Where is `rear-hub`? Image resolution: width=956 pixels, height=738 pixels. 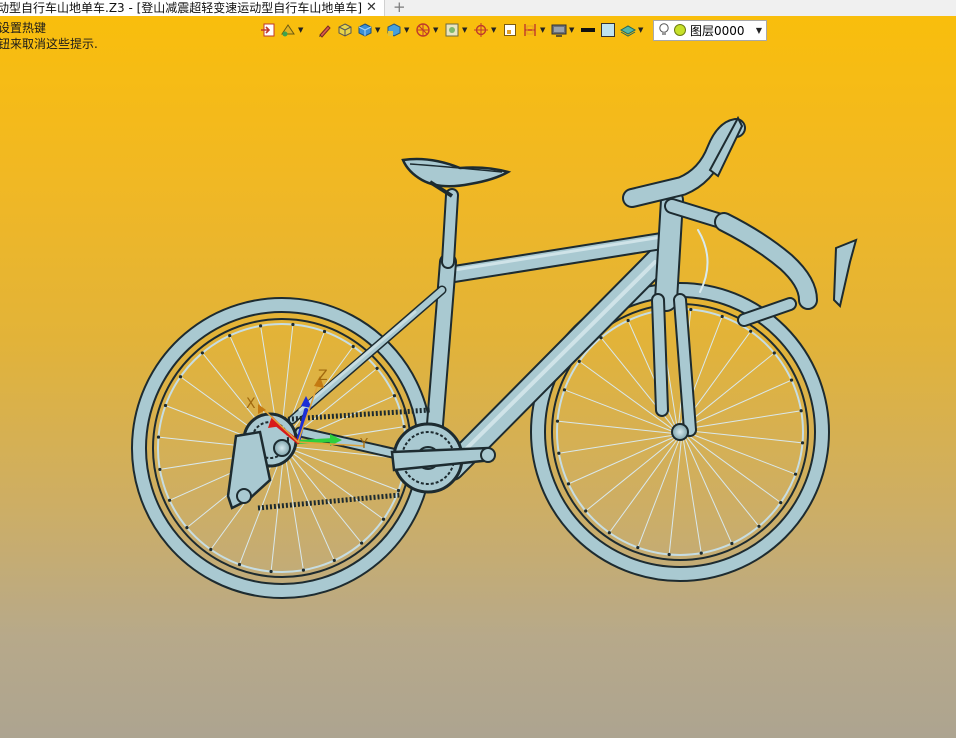
rear-hub is located at coordinates (282, 448).